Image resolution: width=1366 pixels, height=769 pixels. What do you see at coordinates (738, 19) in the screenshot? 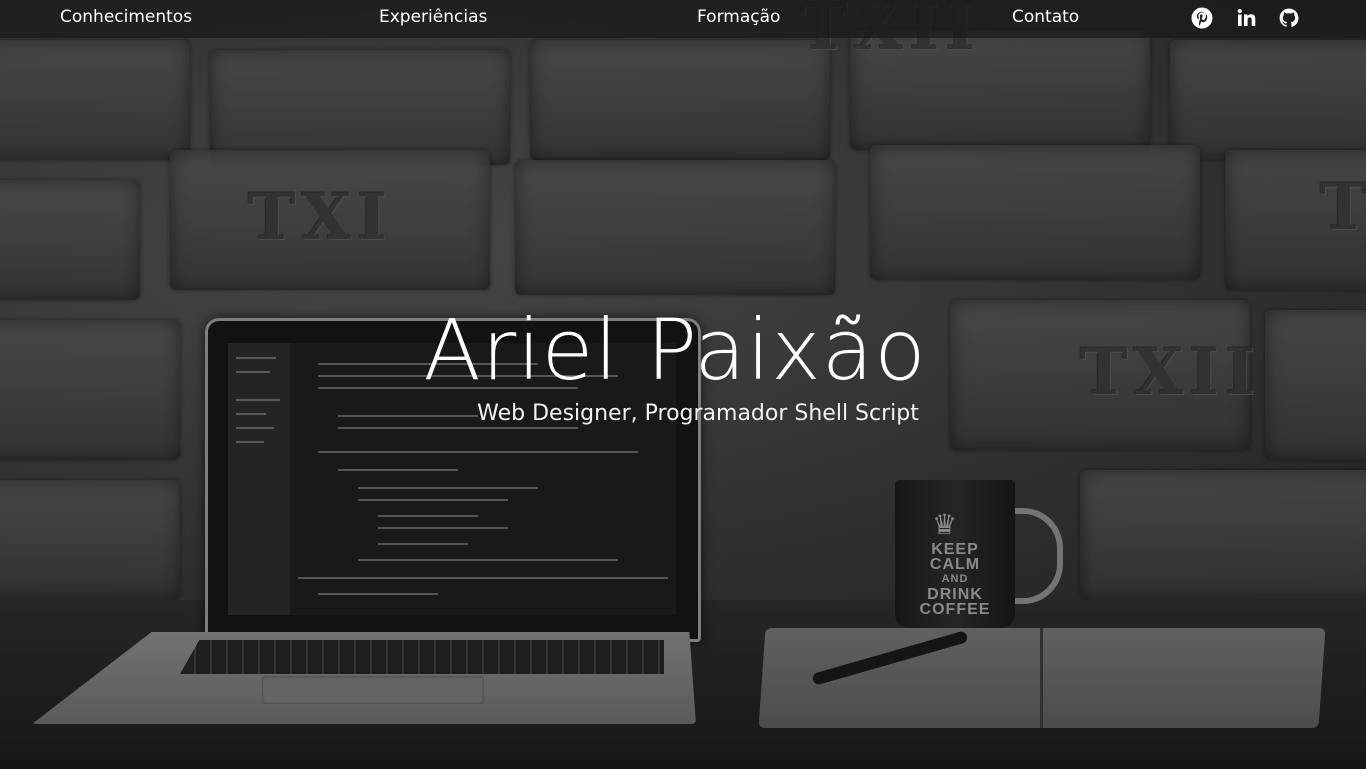
I see `nav-link-formacao: Formação` at bounding box center [738, 19].